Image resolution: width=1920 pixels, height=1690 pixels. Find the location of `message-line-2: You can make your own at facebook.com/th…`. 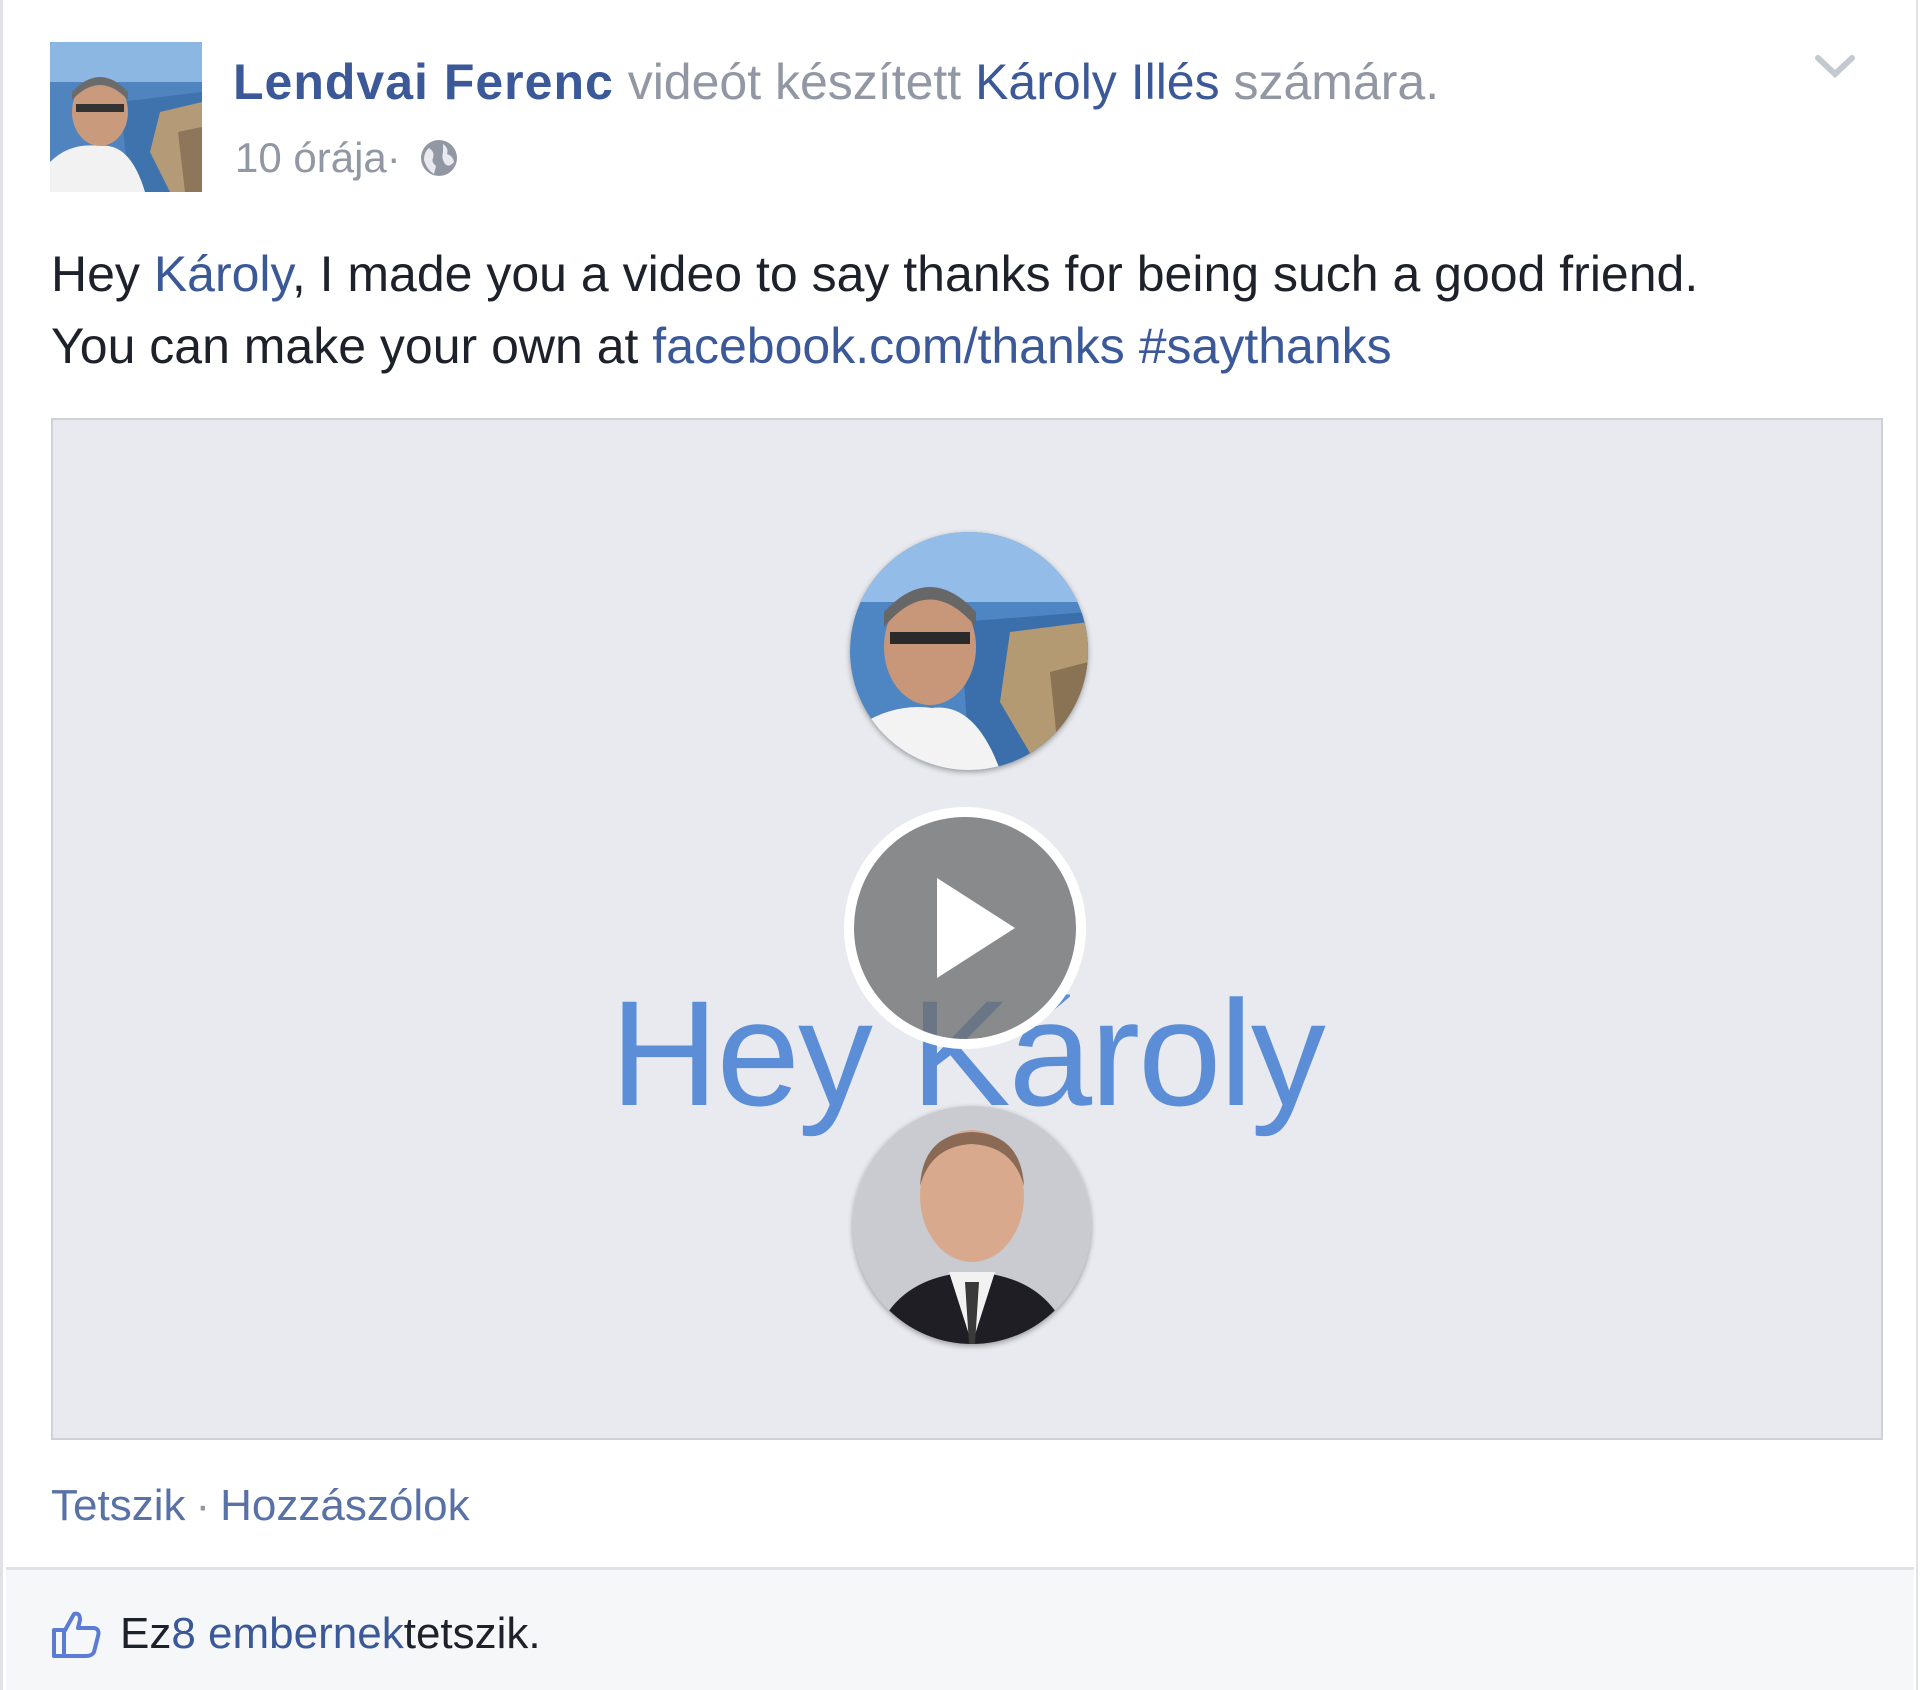

message-line-2: You can make your own at facebook.com/th… is located at coordinates (971, 346).